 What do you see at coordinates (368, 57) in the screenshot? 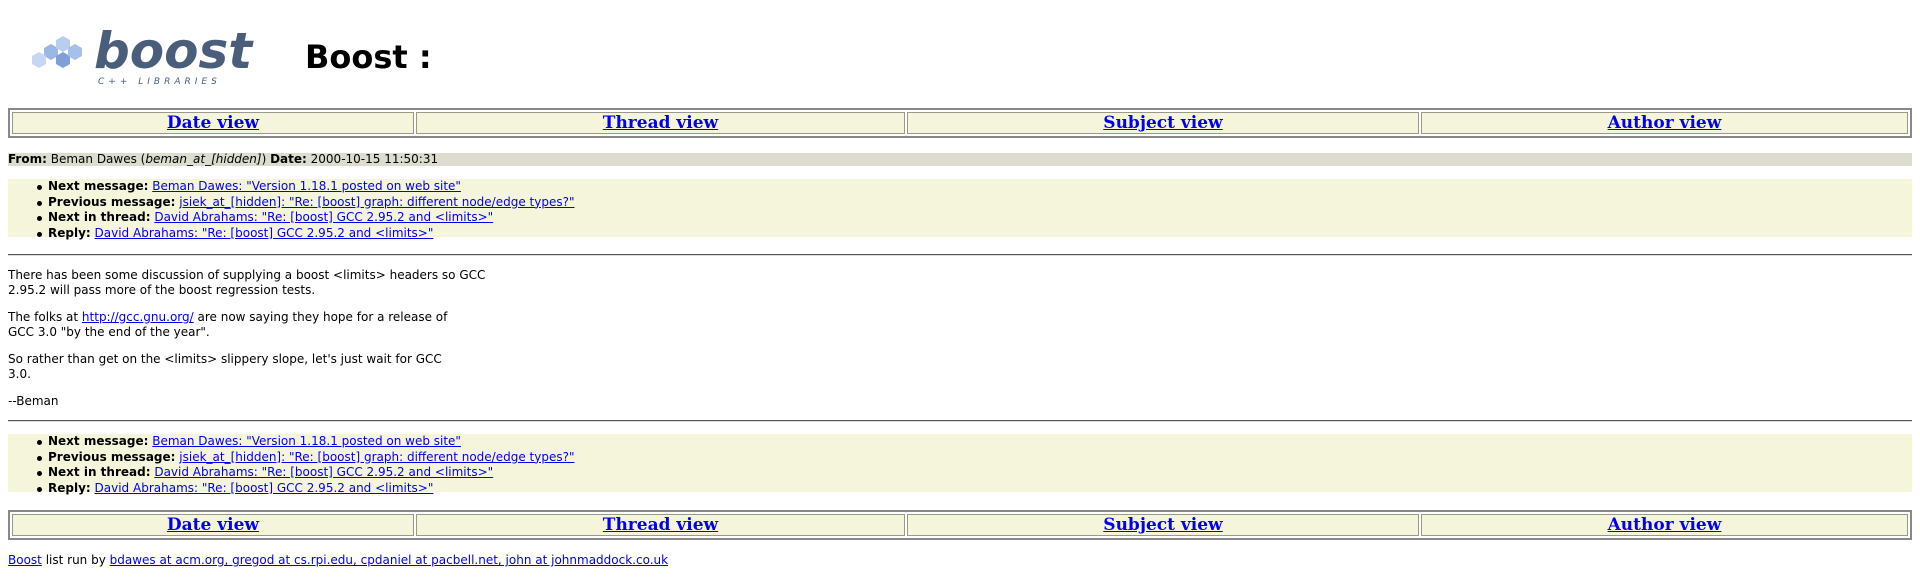
I see `page-title: Boost :` at bounding box center [368, 57].